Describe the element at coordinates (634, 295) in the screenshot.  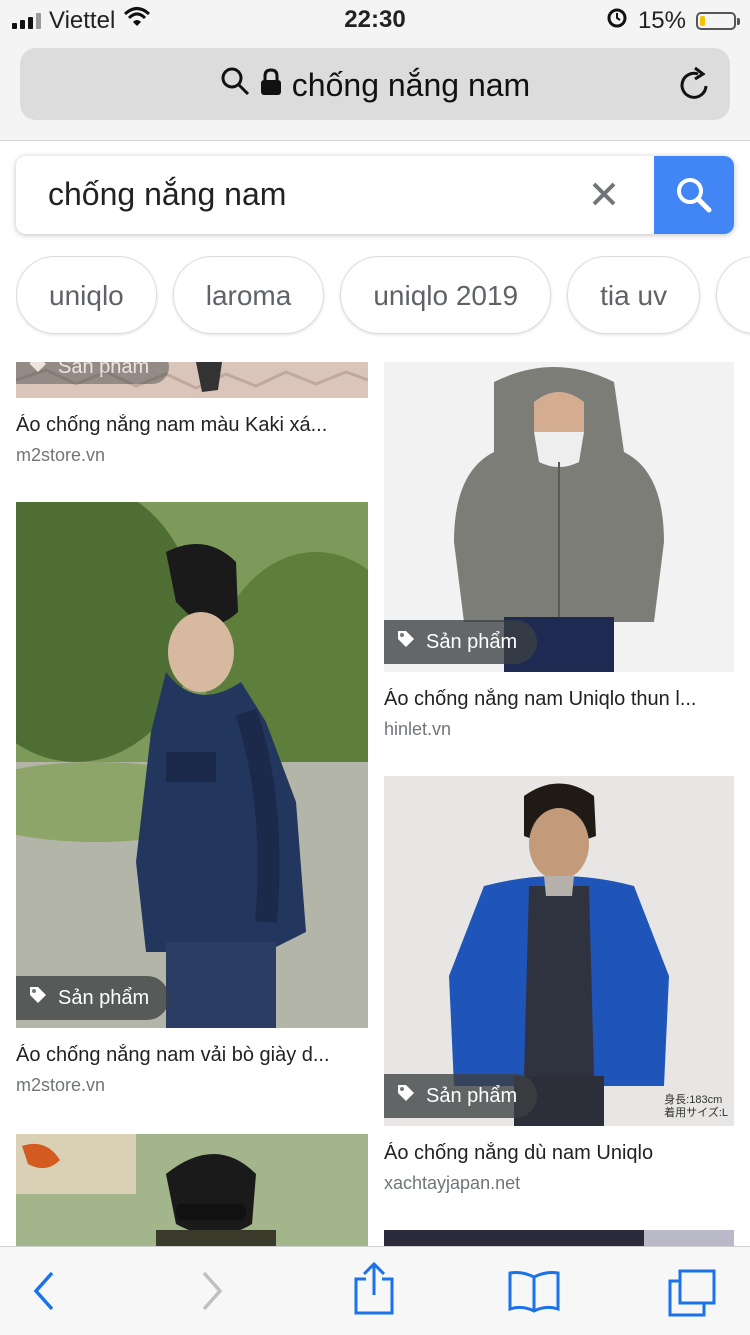
I see `chip-tia-uv: tia uv` at that location.